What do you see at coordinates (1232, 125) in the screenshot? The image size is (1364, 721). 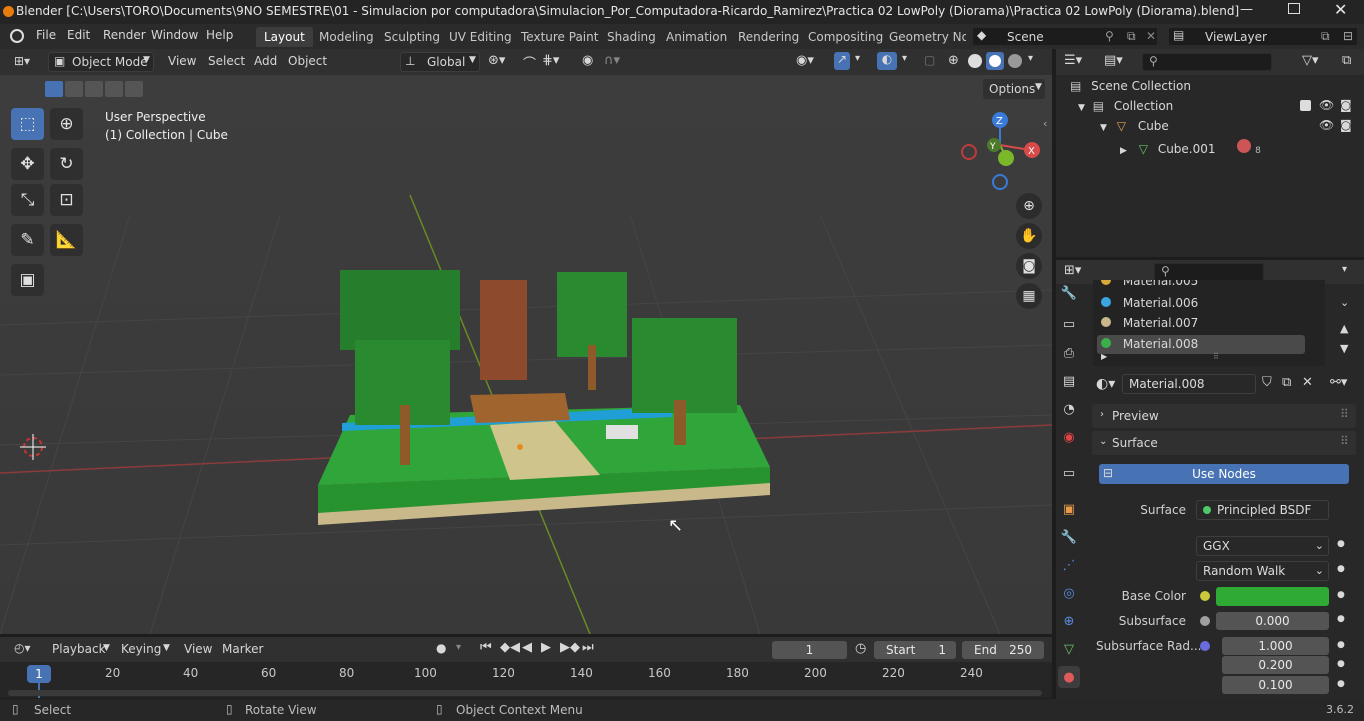 I see `outliner-cube-row: ▼ ▽ Cube 👁 ◙` at bounding box center [1232, 125].